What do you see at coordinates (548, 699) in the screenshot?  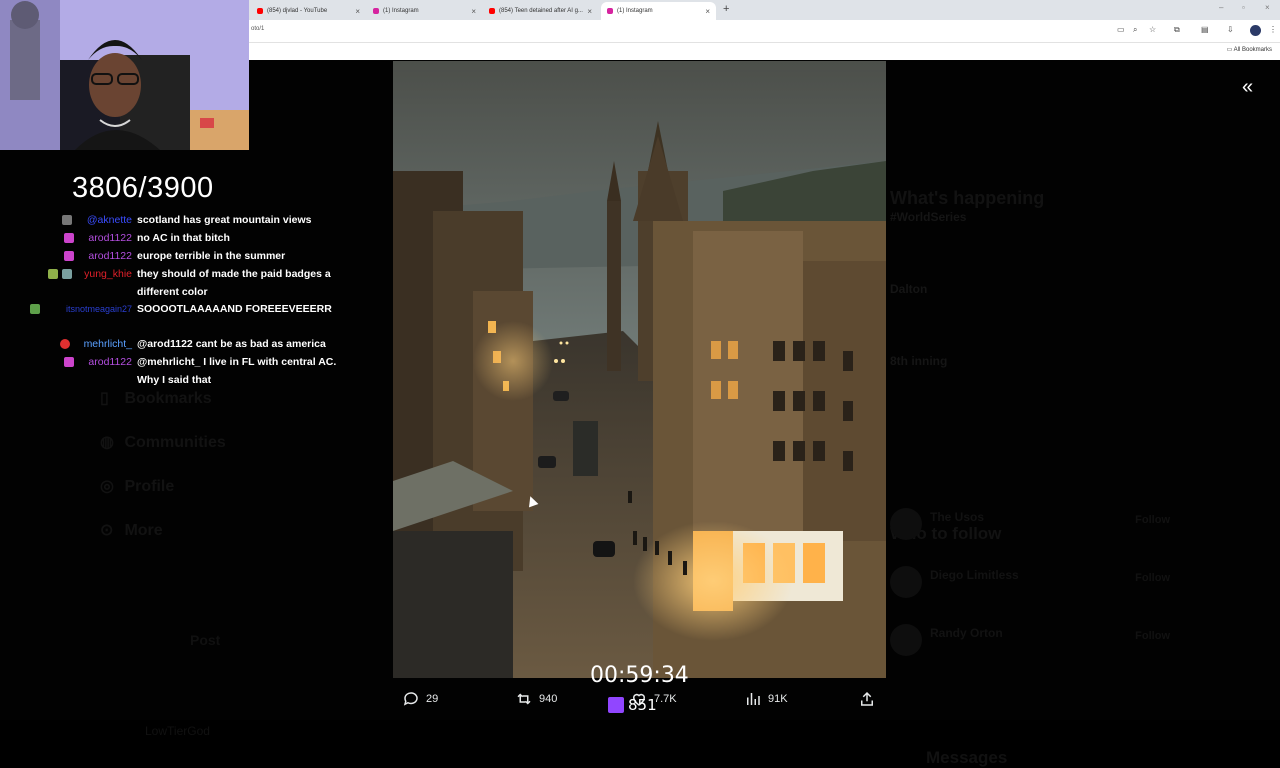 I see `repost-count: 940` at bounding box center [548, 699].